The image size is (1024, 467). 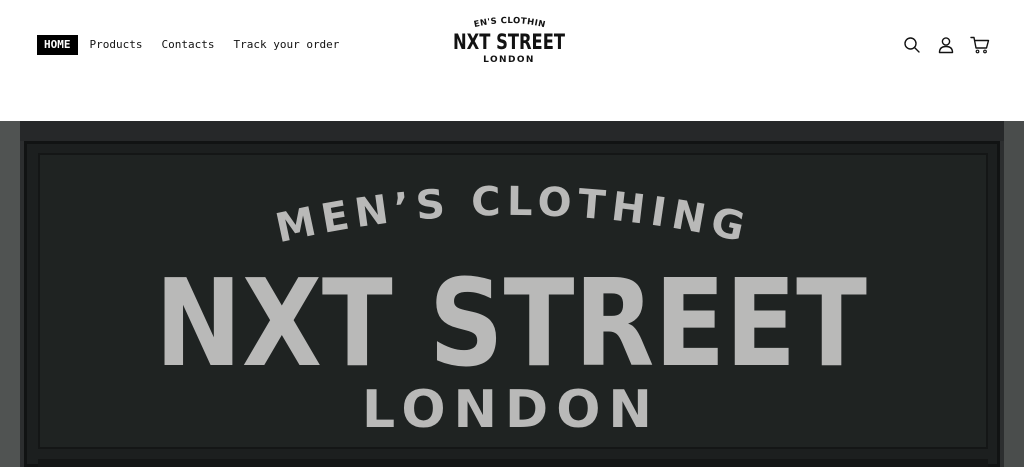 I want to click on hero-bottom-text: LONDON, so click(x=511, y=410).